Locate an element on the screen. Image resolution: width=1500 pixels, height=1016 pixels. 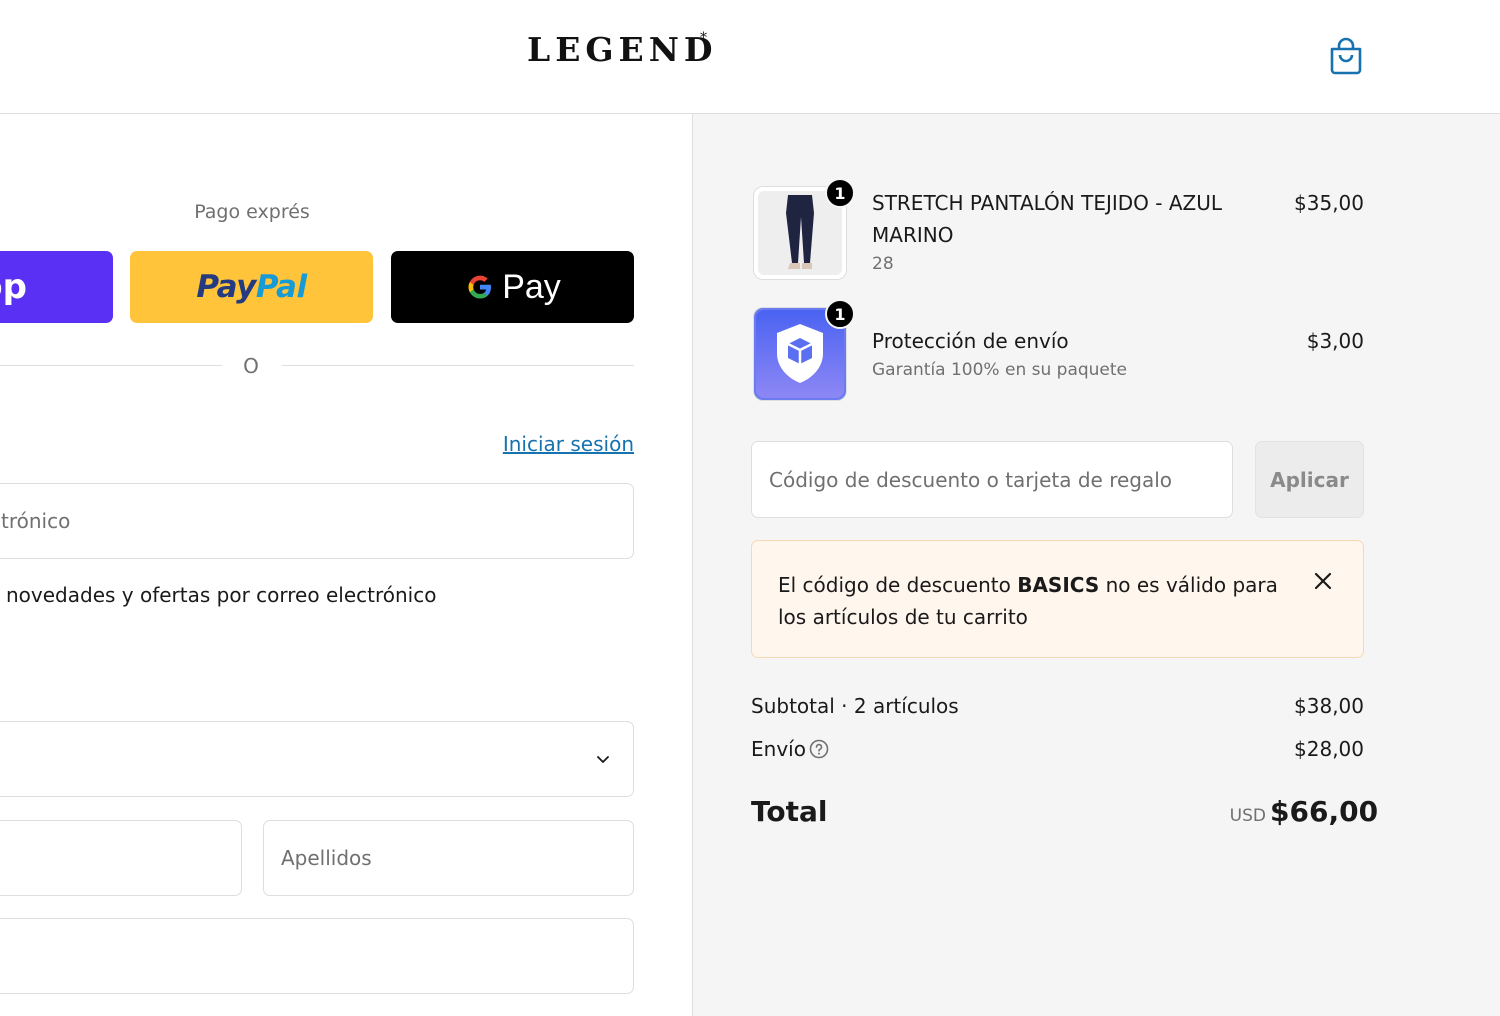
last-name-field: Apellidos is located at coordinates (448, 858).